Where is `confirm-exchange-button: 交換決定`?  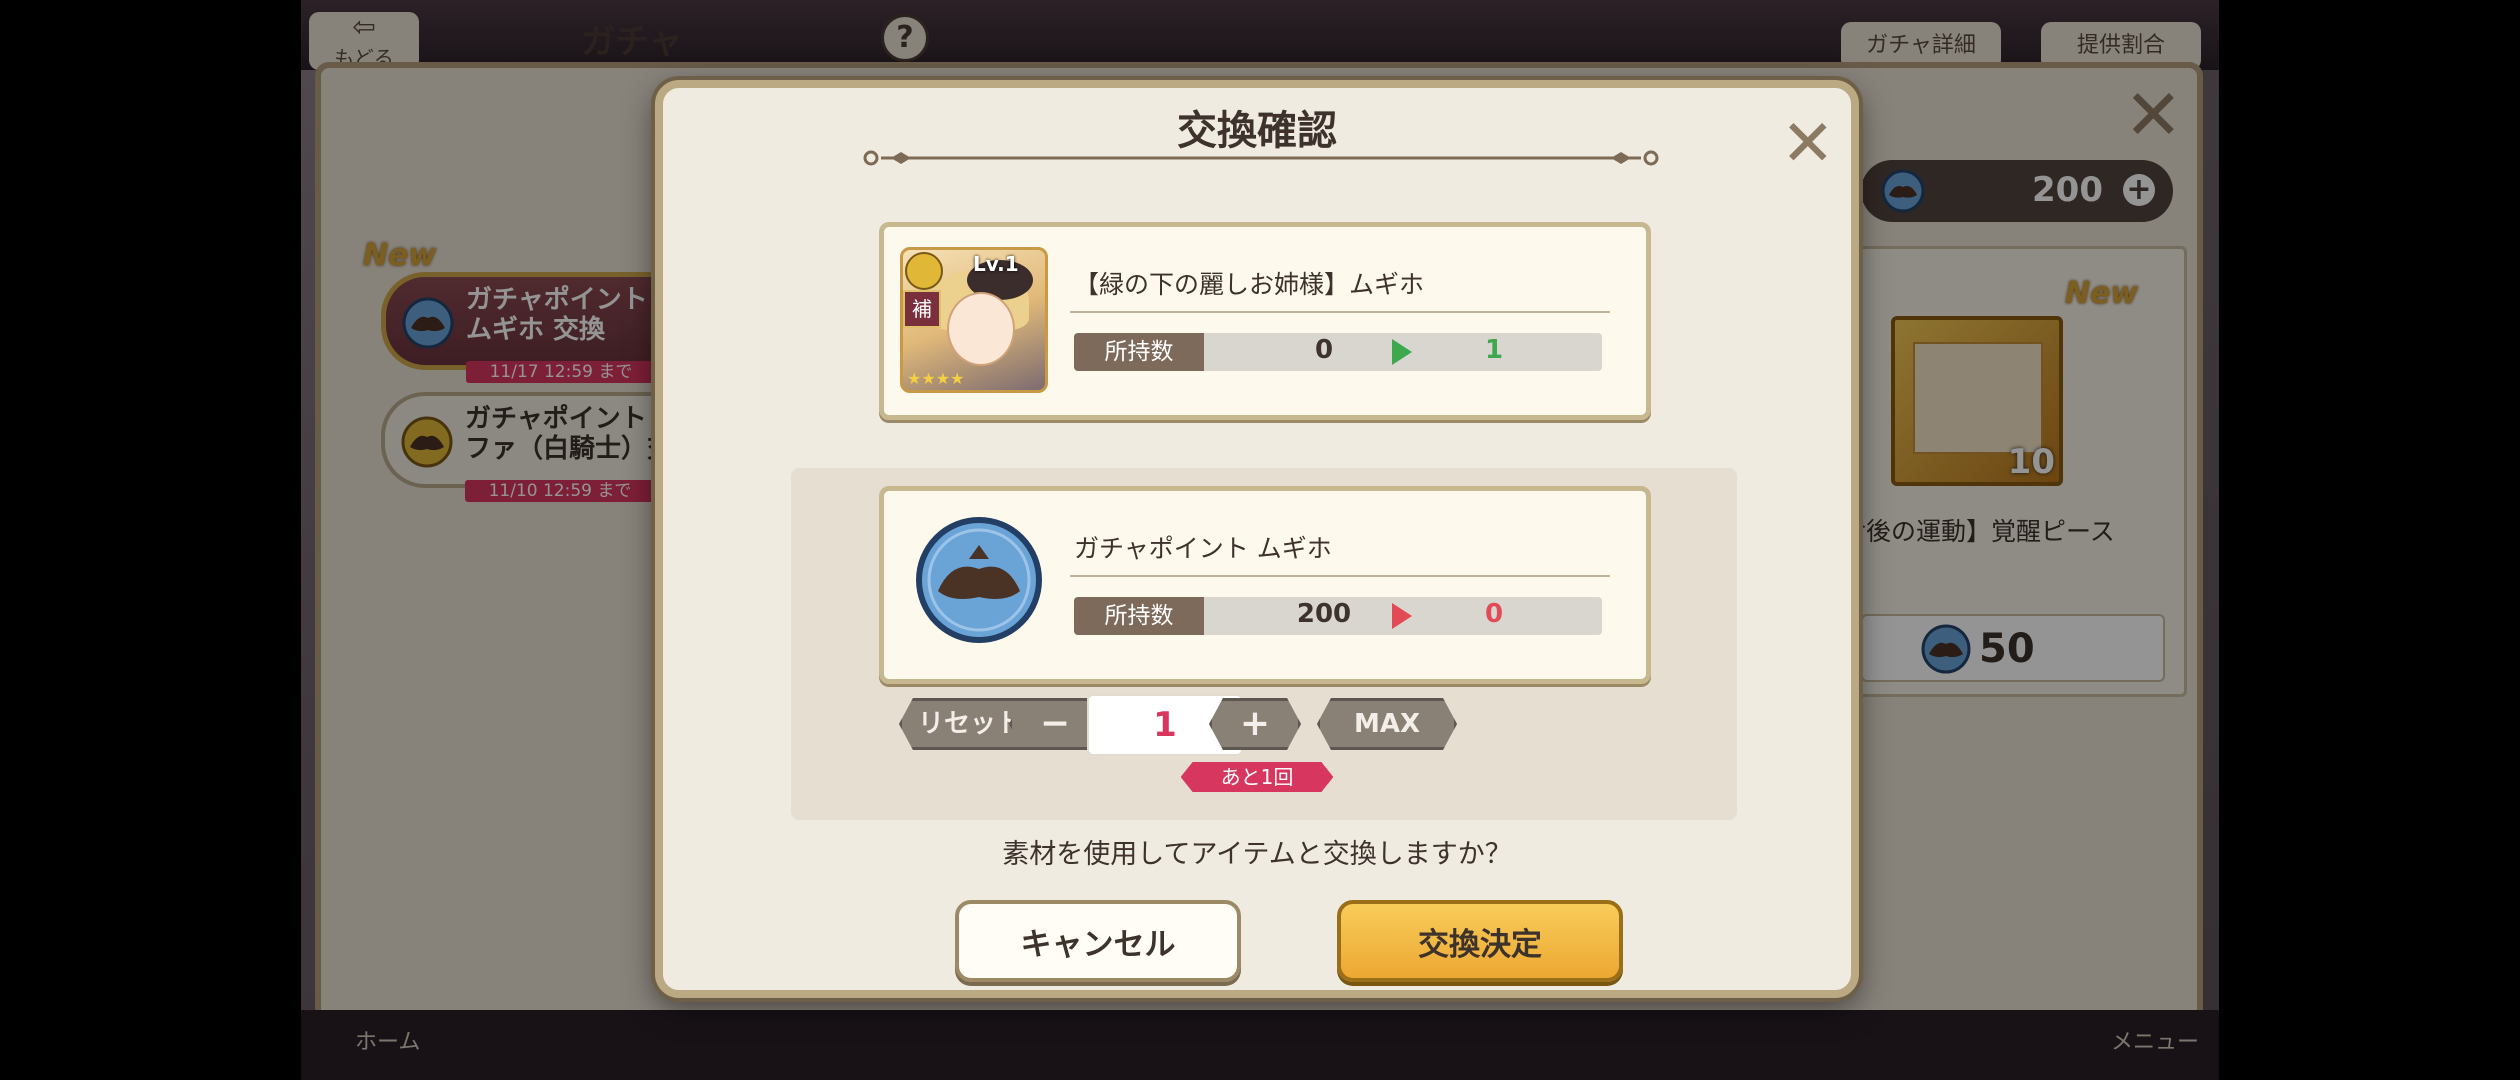 confirm-exchange-button: 交換決定 is located at coordinates (1480, 941).